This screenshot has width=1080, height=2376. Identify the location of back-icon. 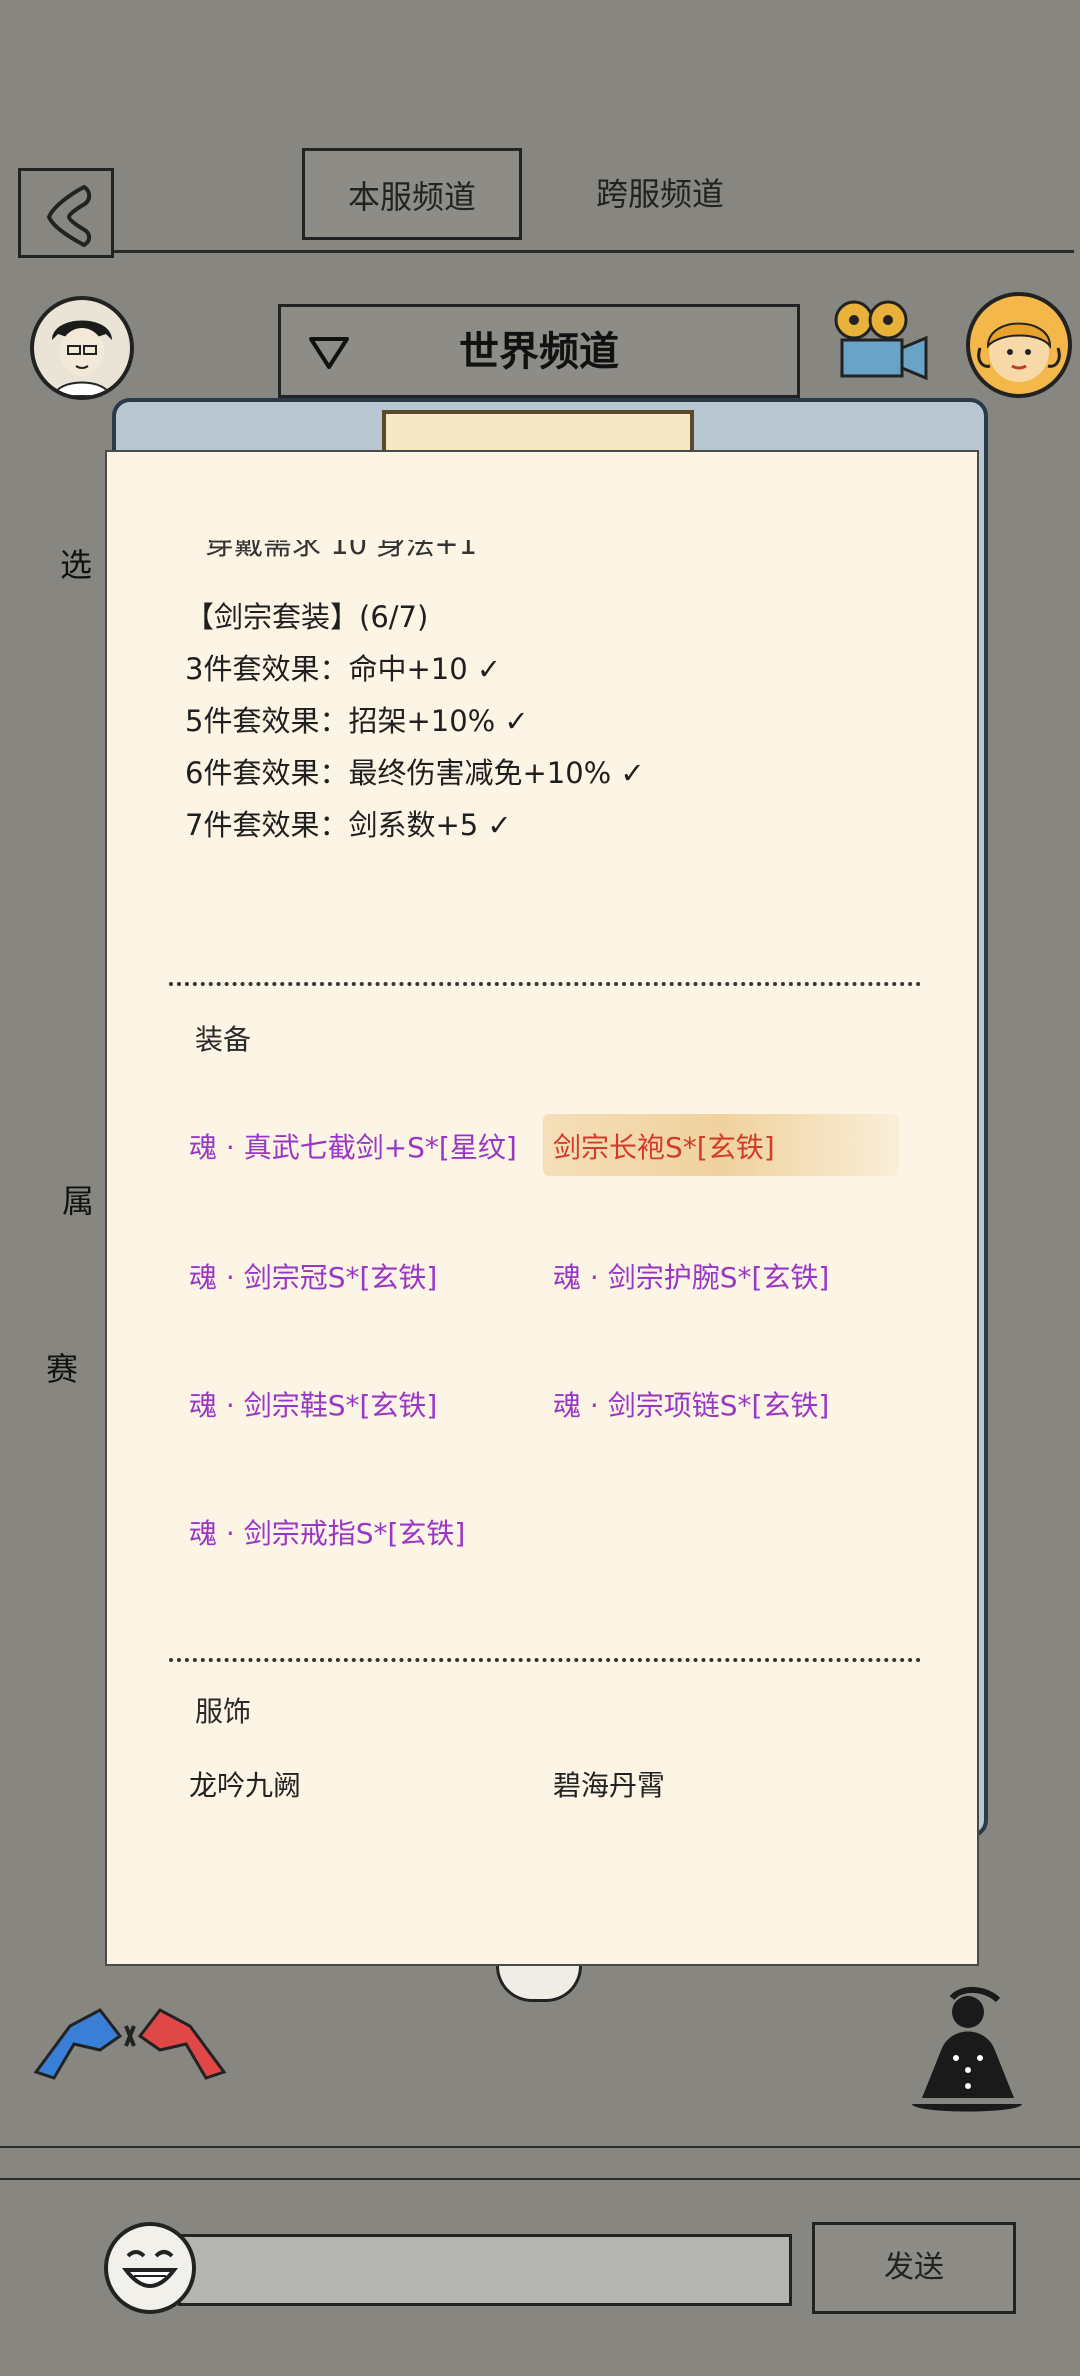
(69, 216).